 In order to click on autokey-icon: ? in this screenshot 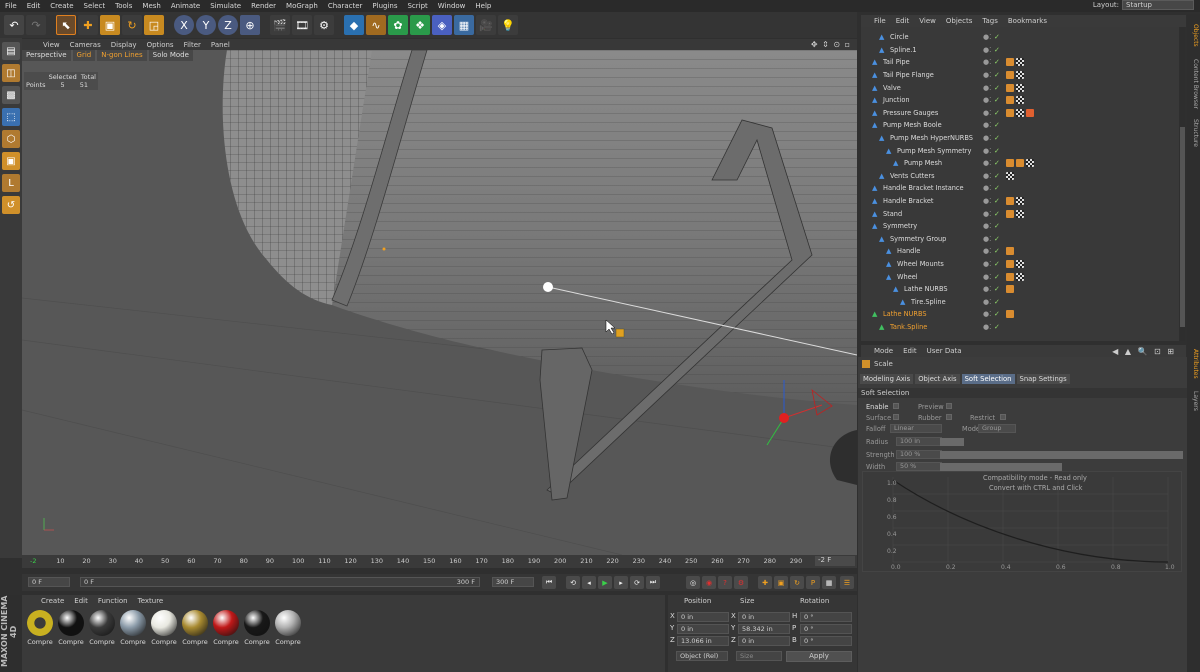, I will do `click(725, 582)`.